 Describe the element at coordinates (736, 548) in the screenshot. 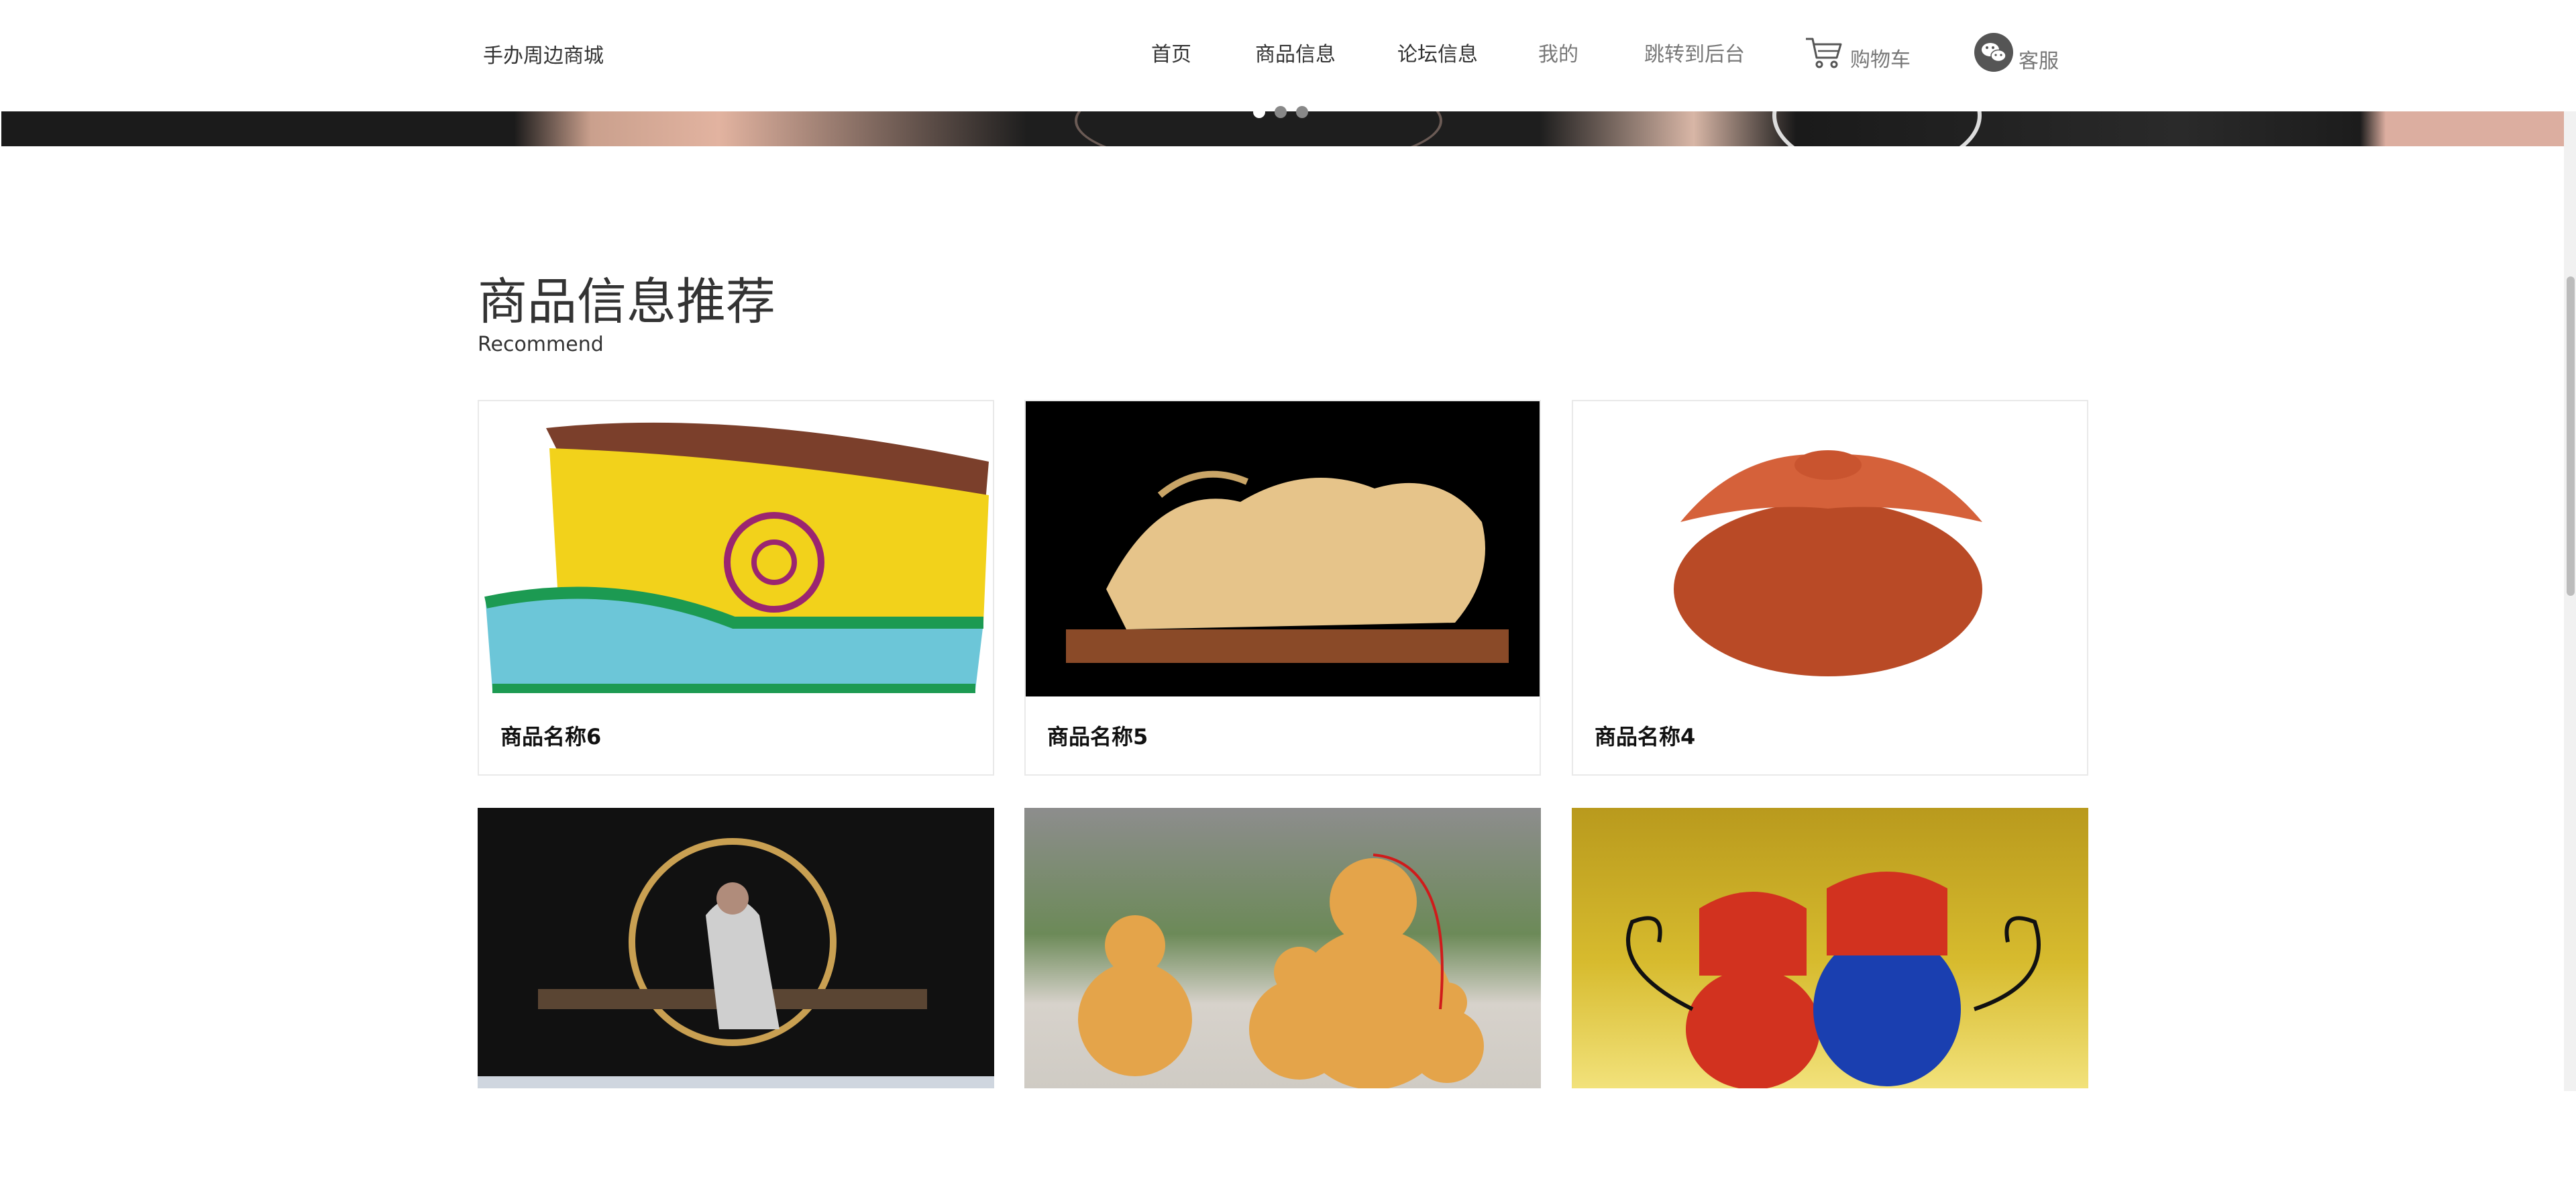

I see `product-image-mongolian-hat` at that location.